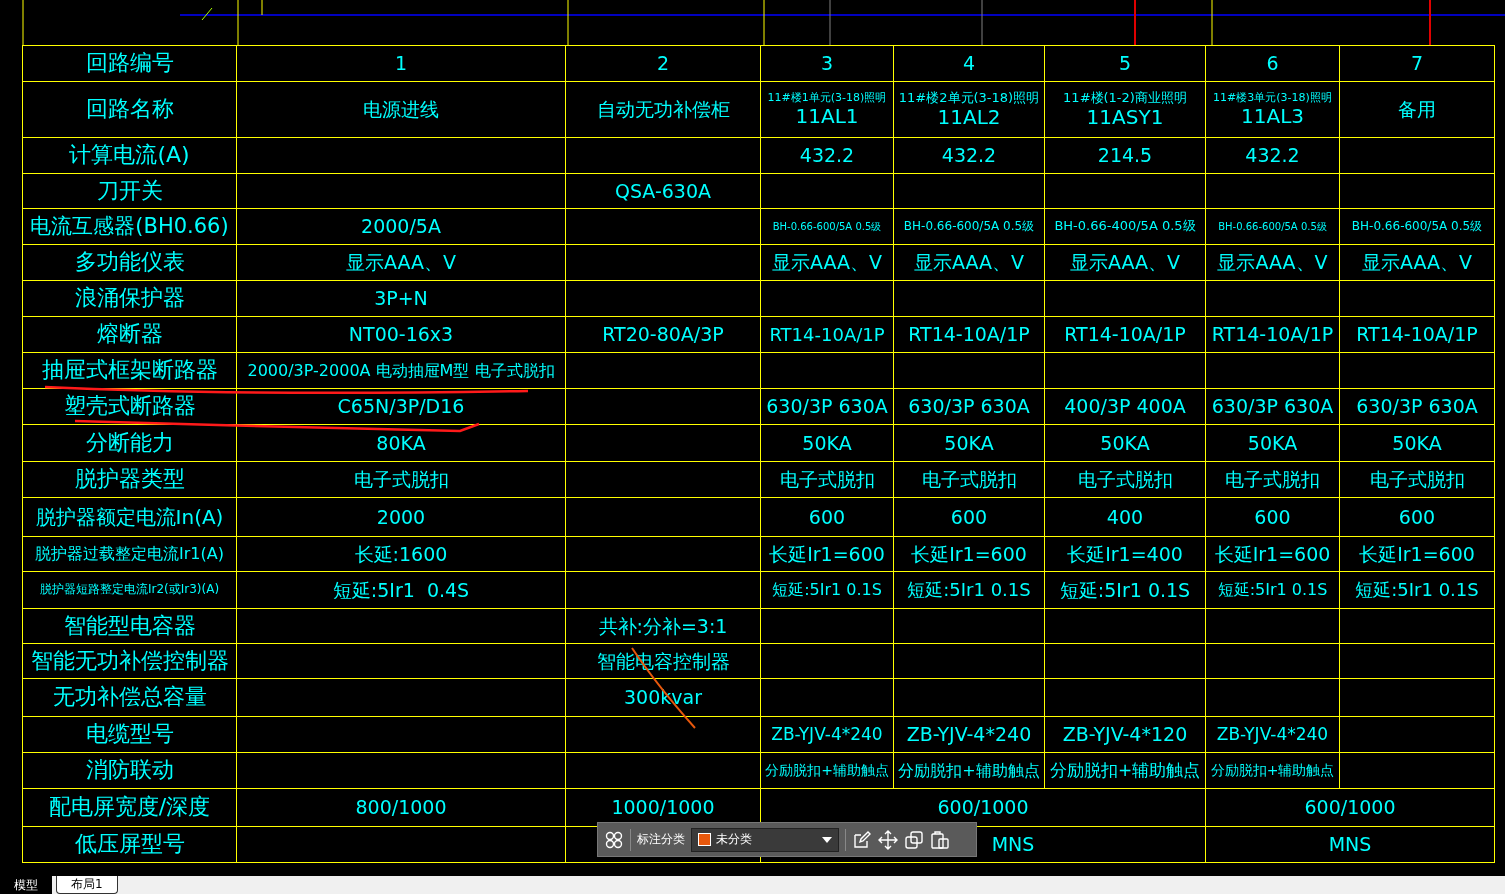  I want to click on table-cell: 80KA, so click(401, 443).